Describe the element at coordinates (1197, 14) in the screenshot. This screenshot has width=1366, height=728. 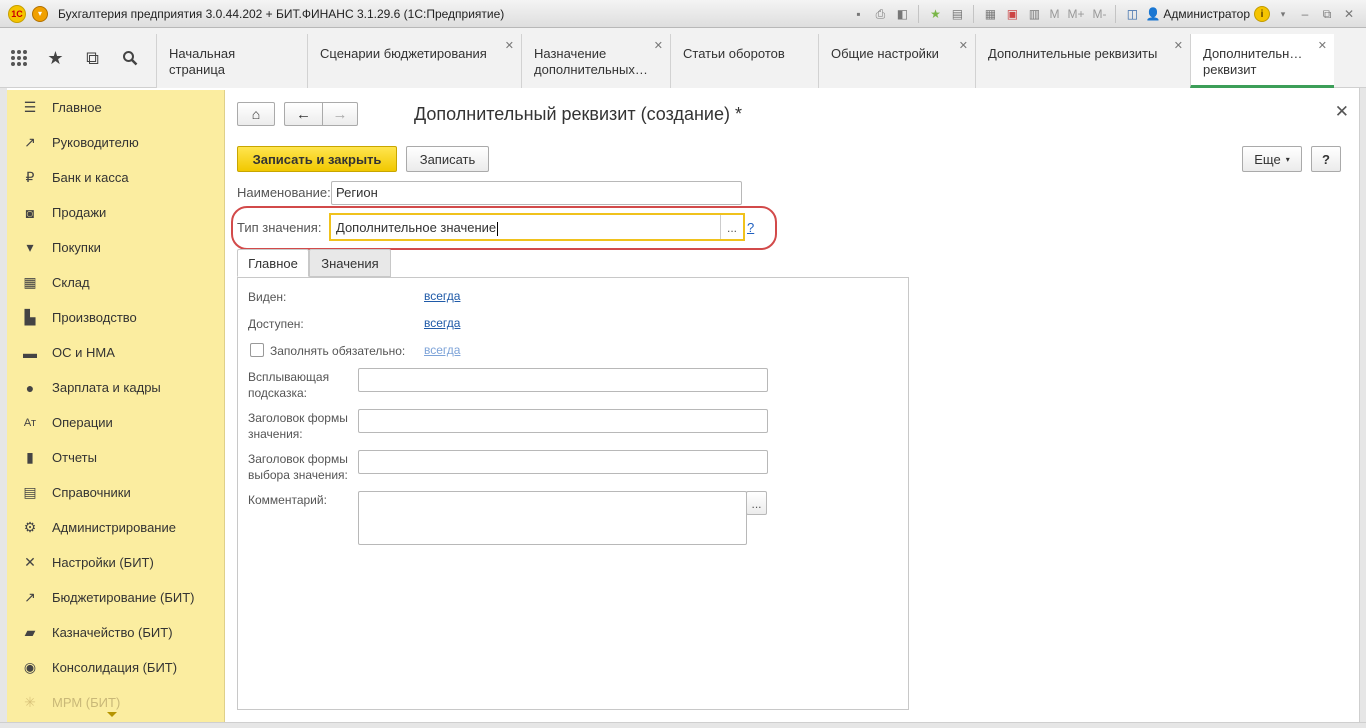
I see `current-user: 👤 Администратор` at that location.